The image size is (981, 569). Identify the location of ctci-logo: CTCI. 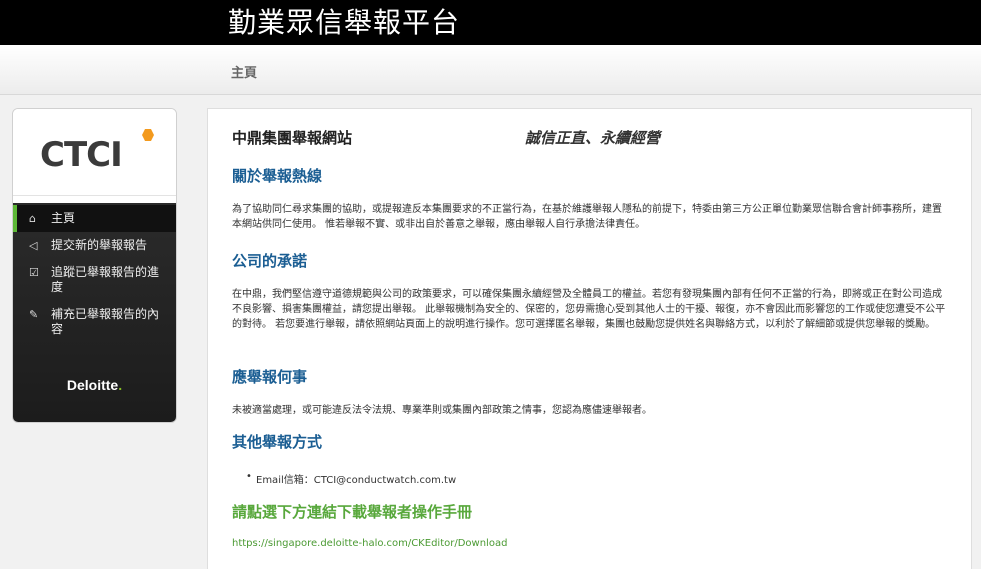
(94, 152).